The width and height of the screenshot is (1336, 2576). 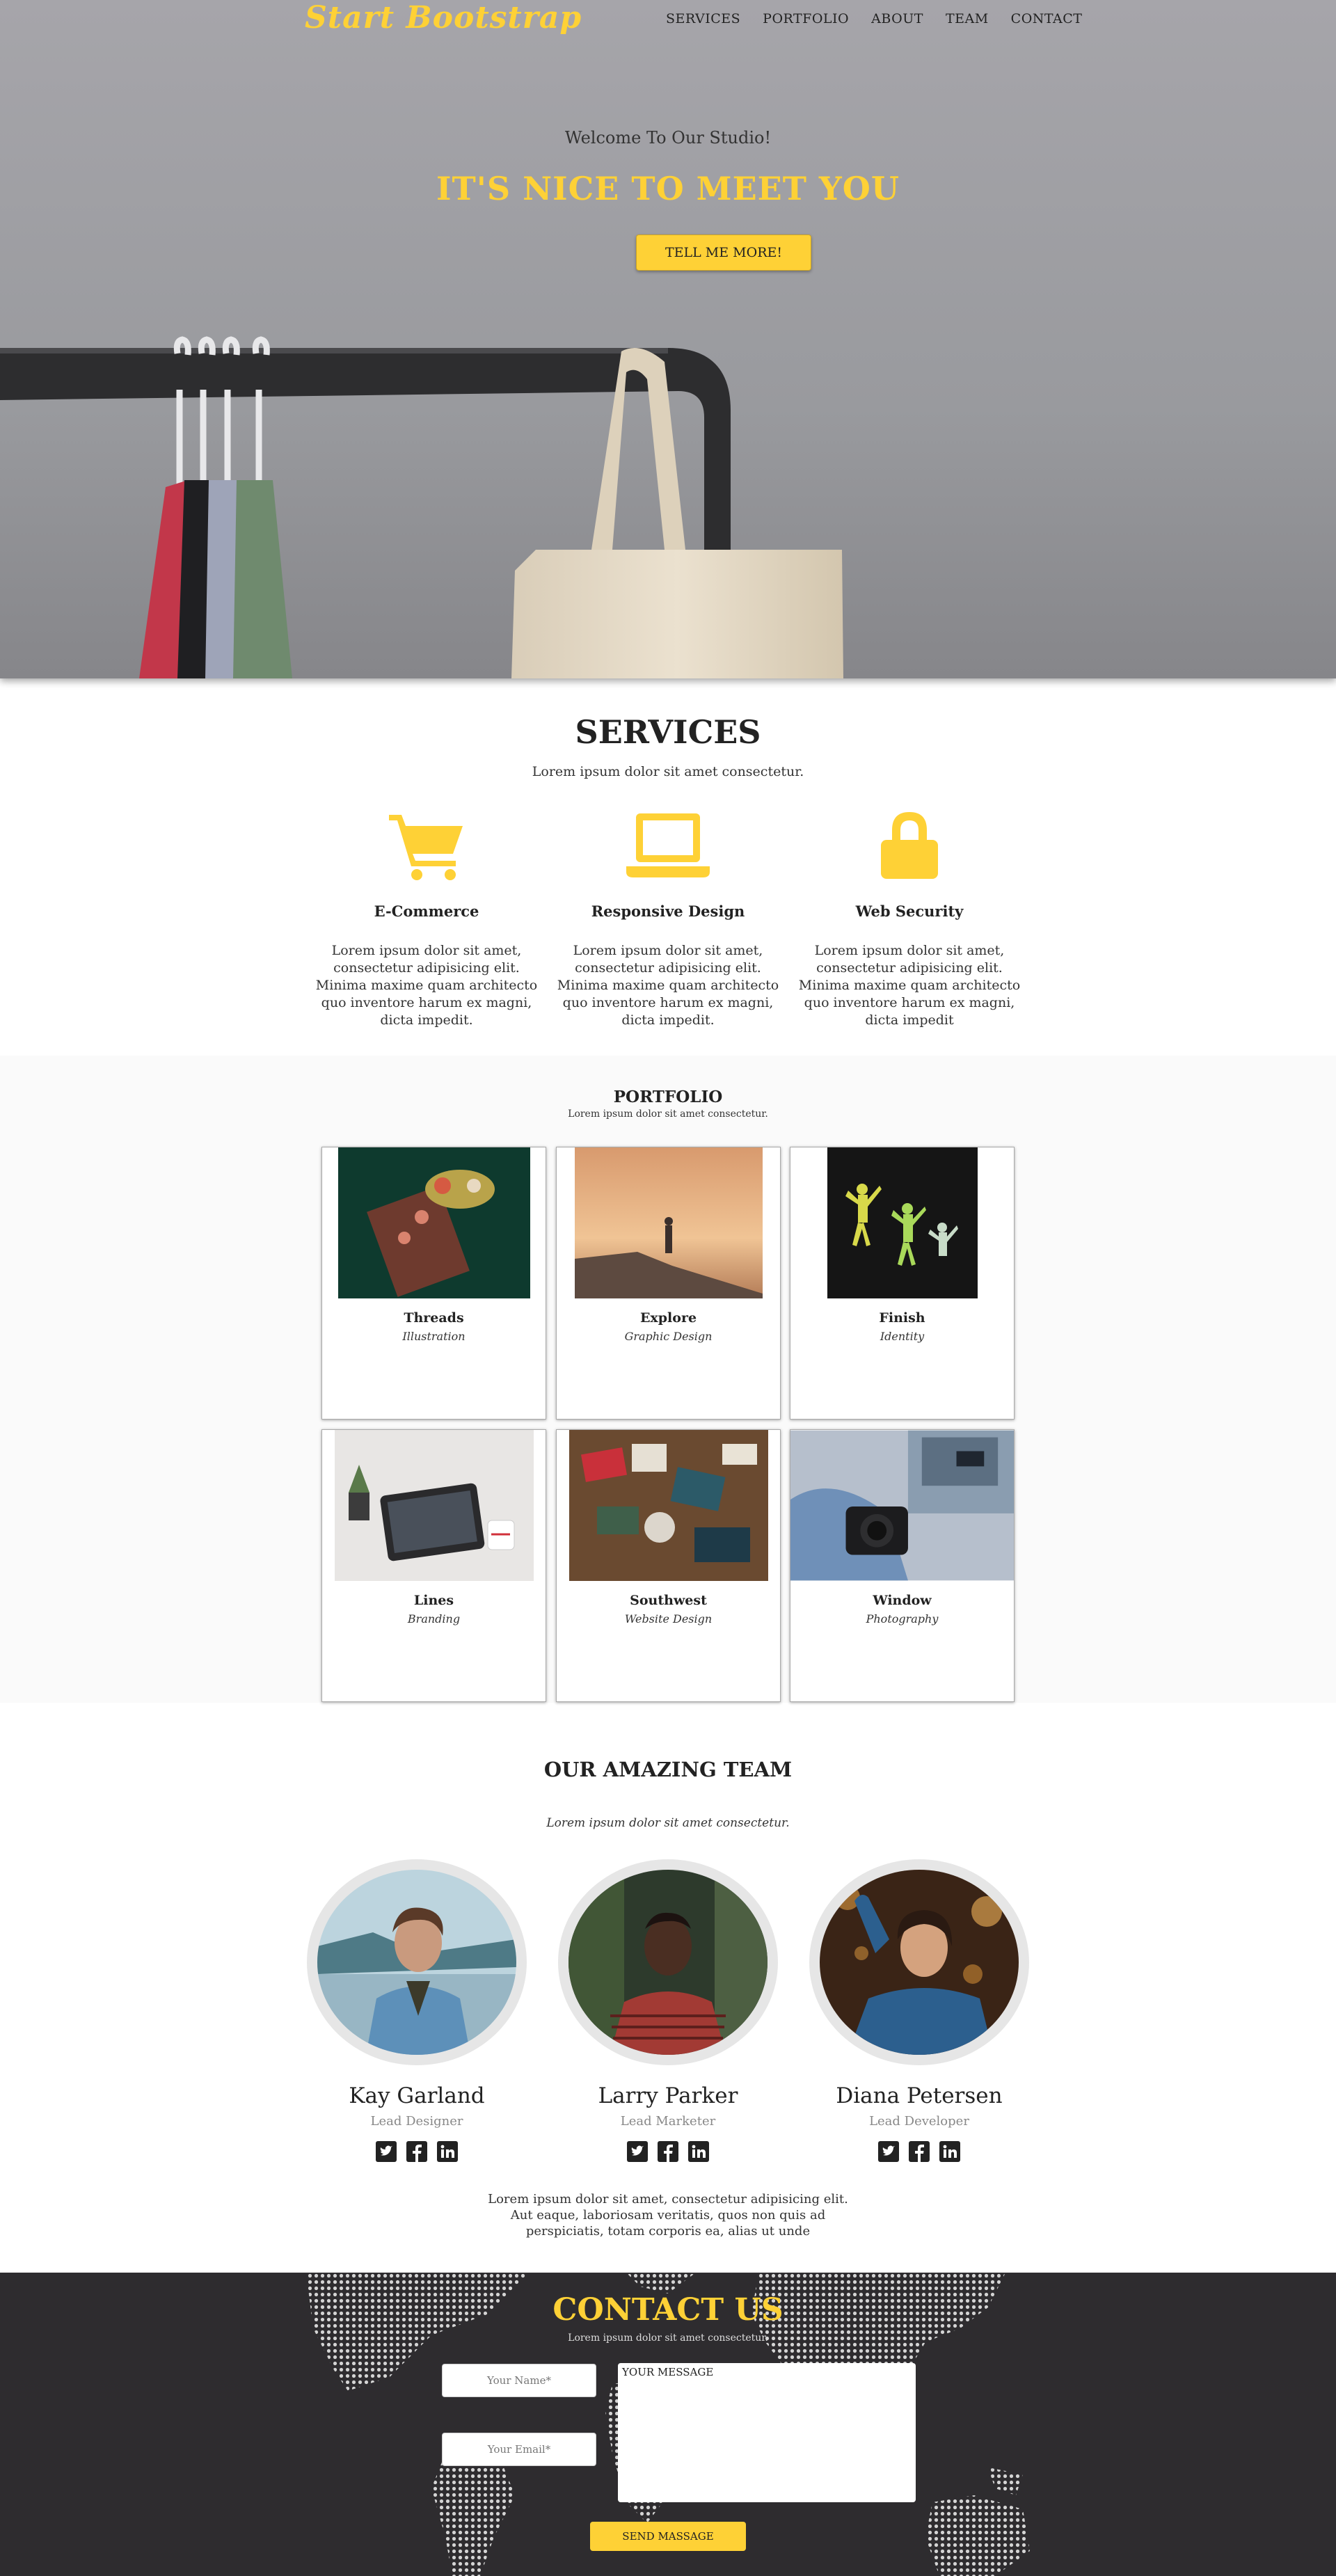 What do you see at coordinates (909, 911) in the screenshot?
I see `service-title: Web Security` at bounding box center [909, 911].